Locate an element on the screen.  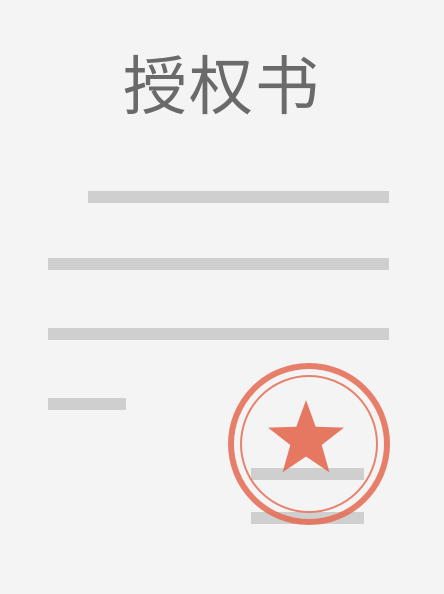
document-title: 授权书 is located at coordinates (222, 88).